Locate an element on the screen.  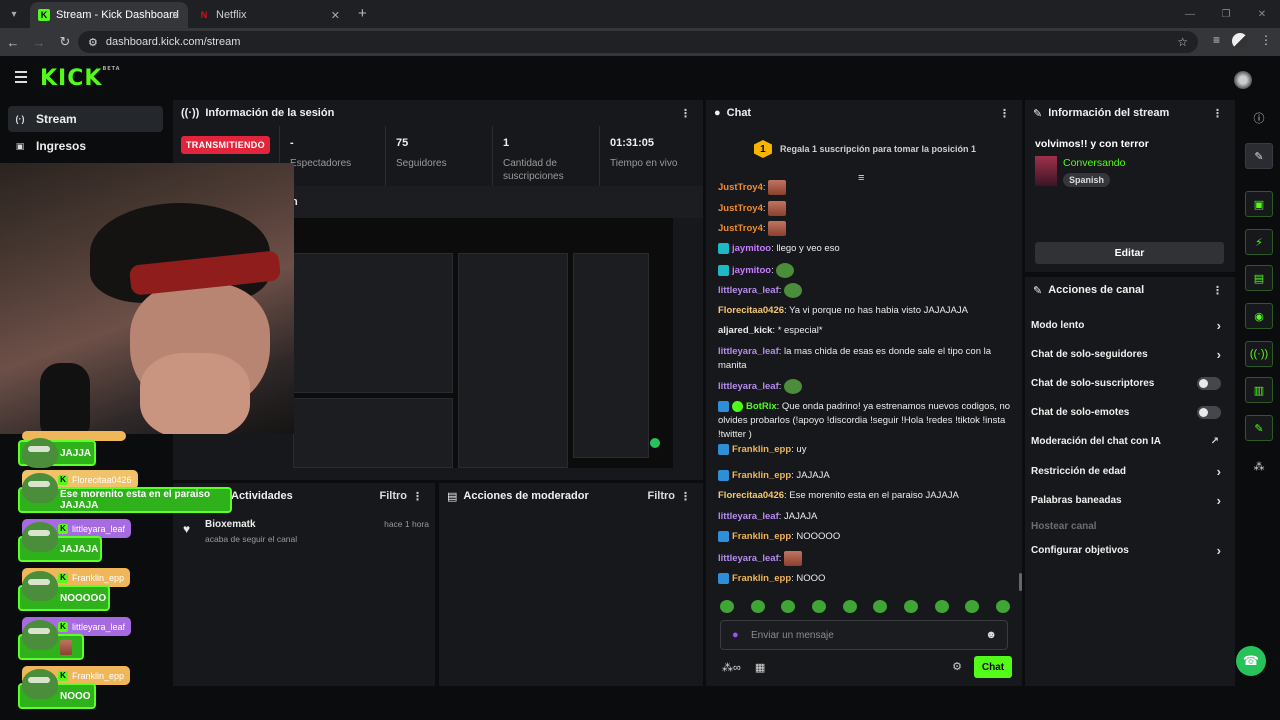
help-support-icon: ☎ is located at coordinates (1251, 661).